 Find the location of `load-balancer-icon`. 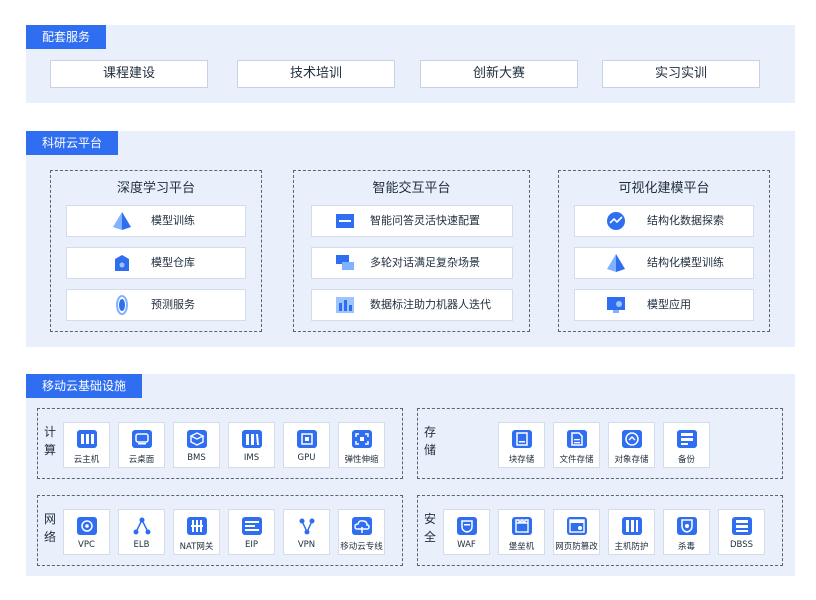

load-balancer-icon is located at coordinates (142, 526).